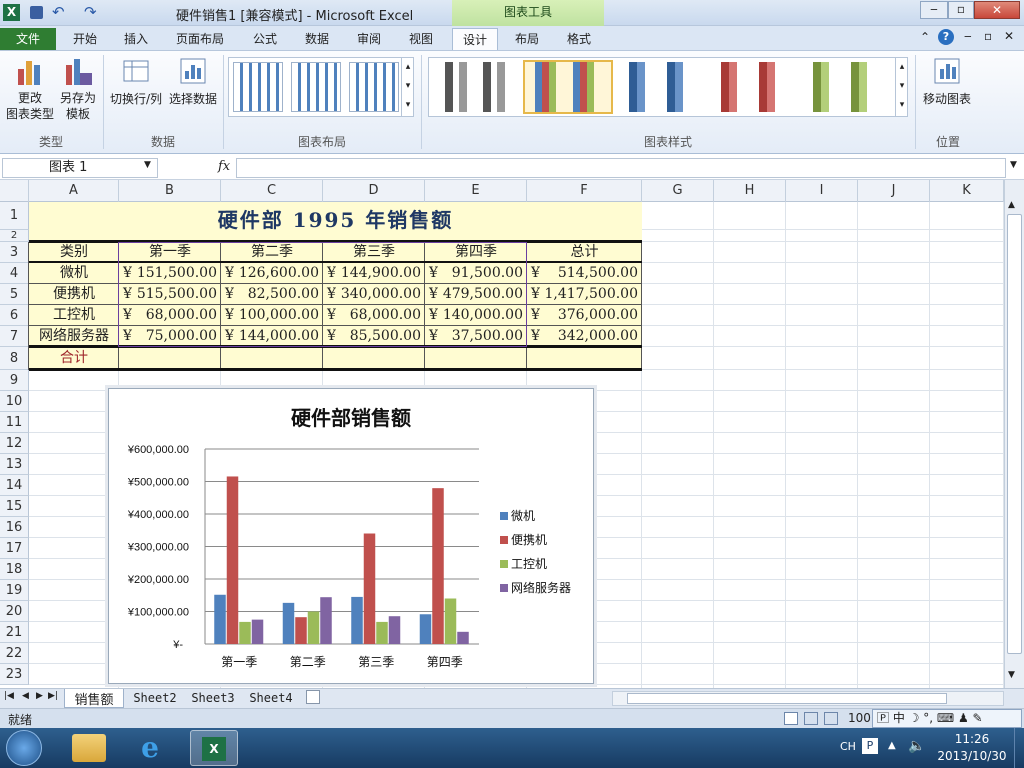 This screenshot has width=1024, height=768. I want to click on col-header-j: J, so click(894, 191).